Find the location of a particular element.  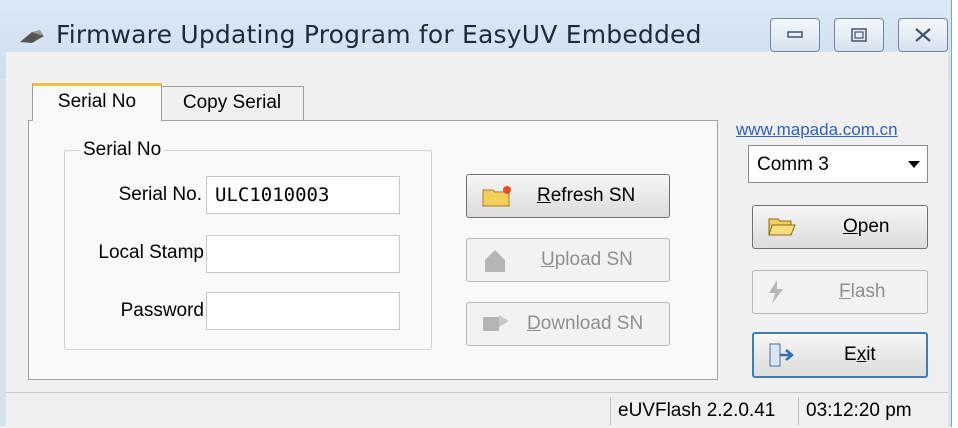

minimize-button is located at coordinates (795, 35).